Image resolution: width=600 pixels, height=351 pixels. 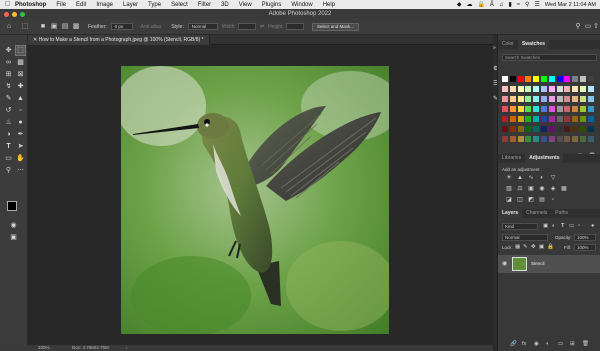 What do you see at coordinates (525, 237) in the screenshot?
I see `blend-mode-select: Normal` at bounding box center [525, 237].